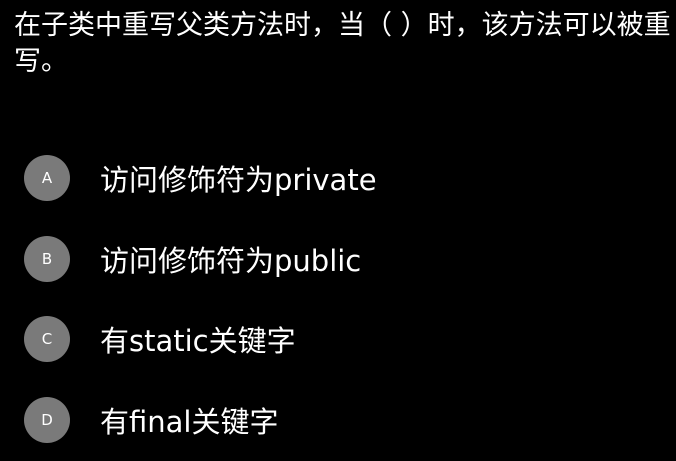 The width and height of the screenshot is (676, 461). Describe the element at coordinates (198, 341) in the screenshot. I see `option-label: 有static关键字` at that location.